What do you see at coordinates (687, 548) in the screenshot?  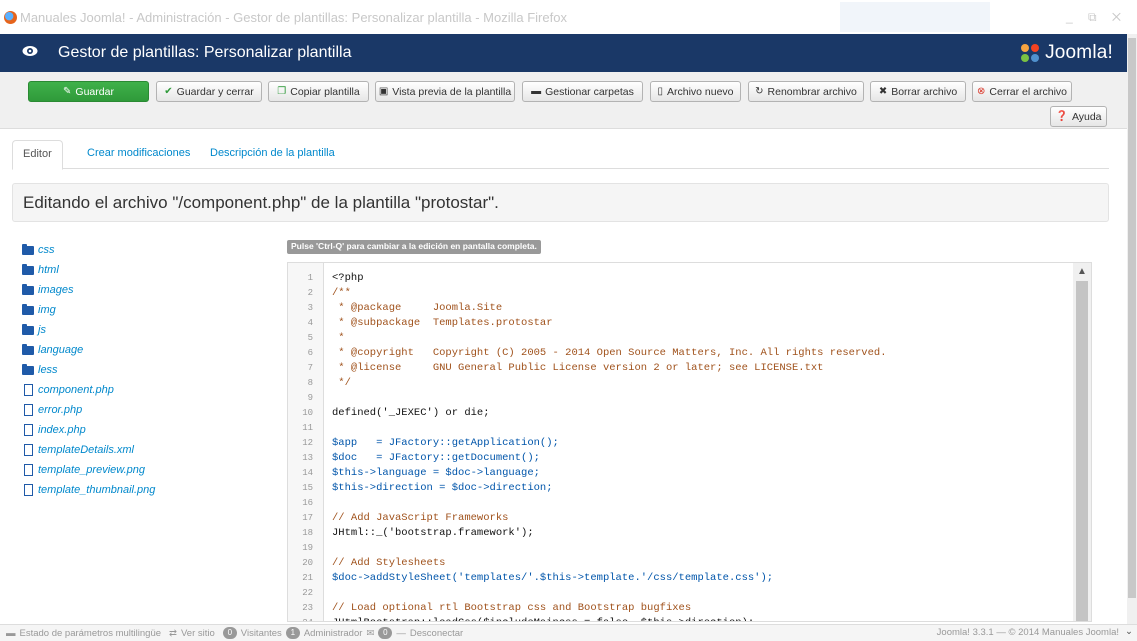 I see `code-line: 19` at bounding box center [687, 548].